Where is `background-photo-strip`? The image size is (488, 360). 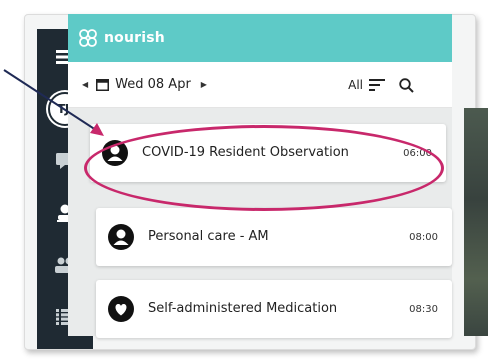 background-photo-strip is located at coordinates (476, 222).